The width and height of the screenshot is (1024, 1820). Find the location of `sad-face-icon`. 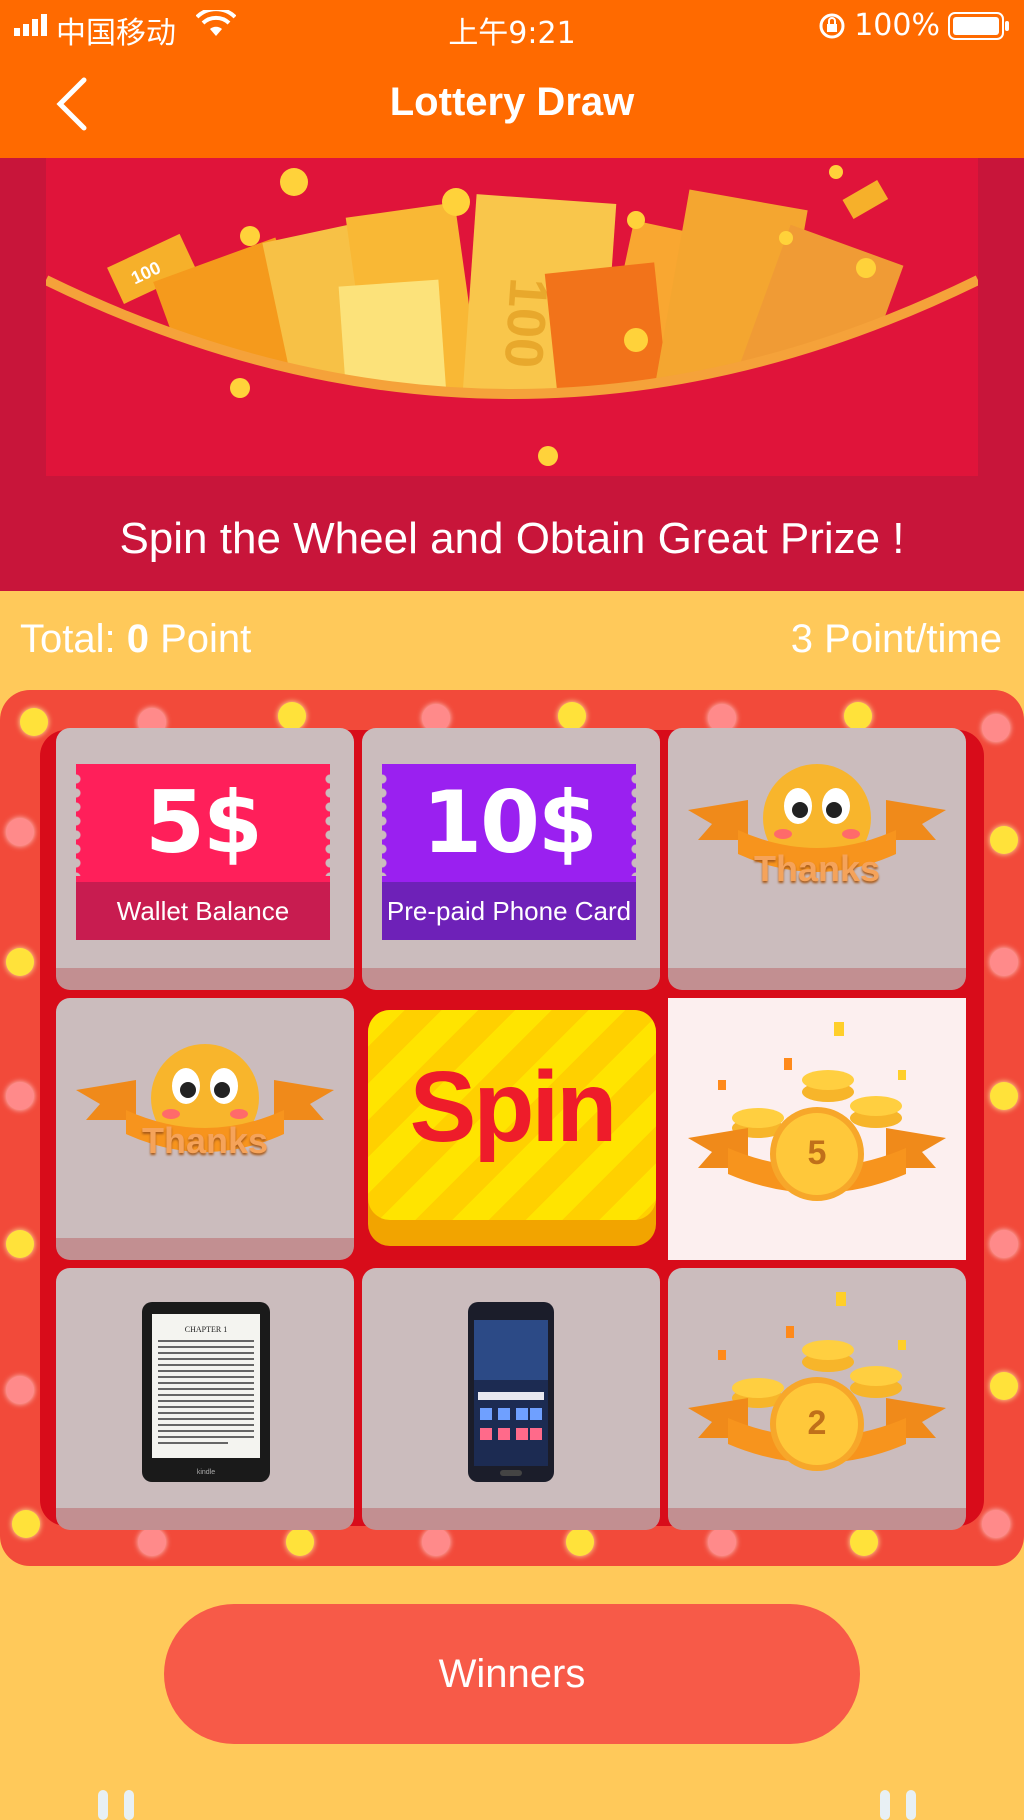

sad-face-icon is located at coordinates (205, 1098).